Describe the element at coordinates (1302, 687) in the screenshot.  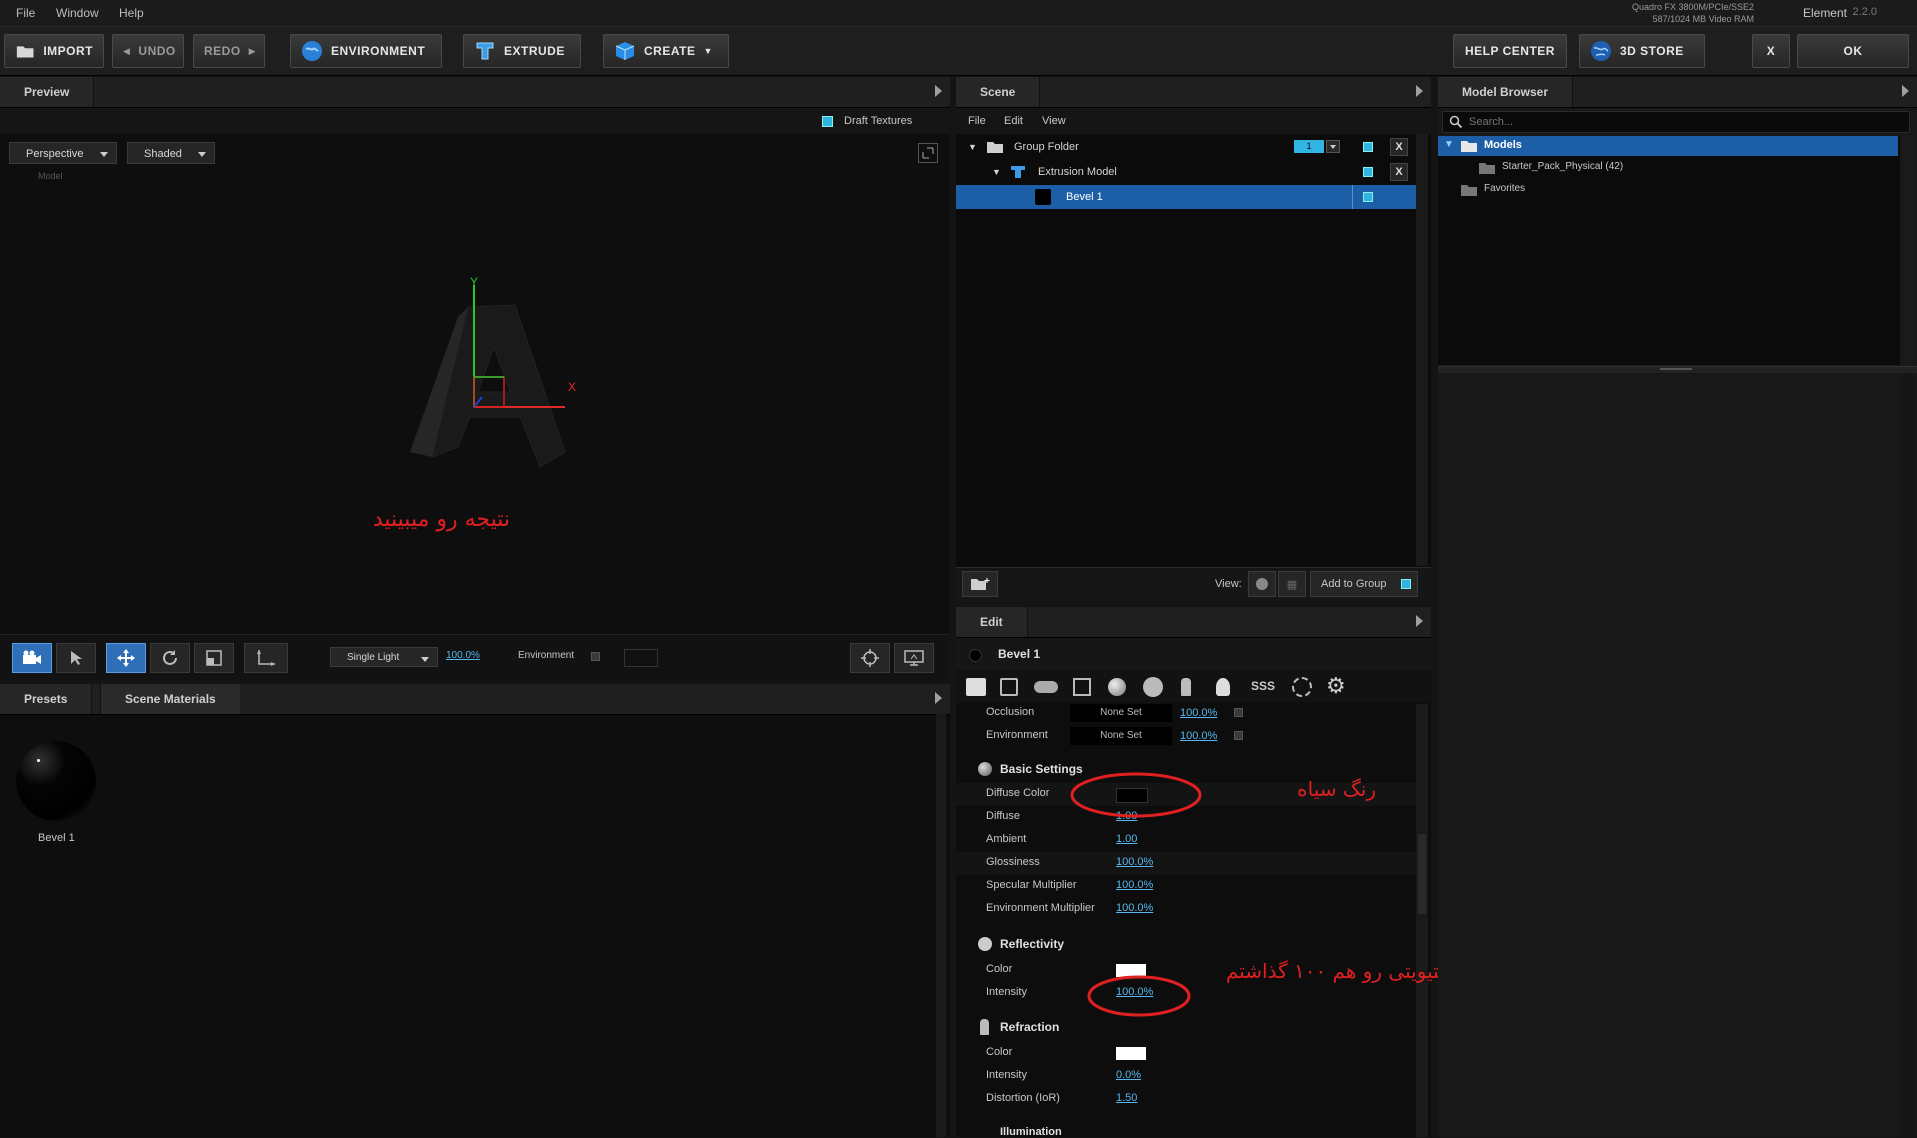
I see `tab-ambient-occlusion-icon` at that location.